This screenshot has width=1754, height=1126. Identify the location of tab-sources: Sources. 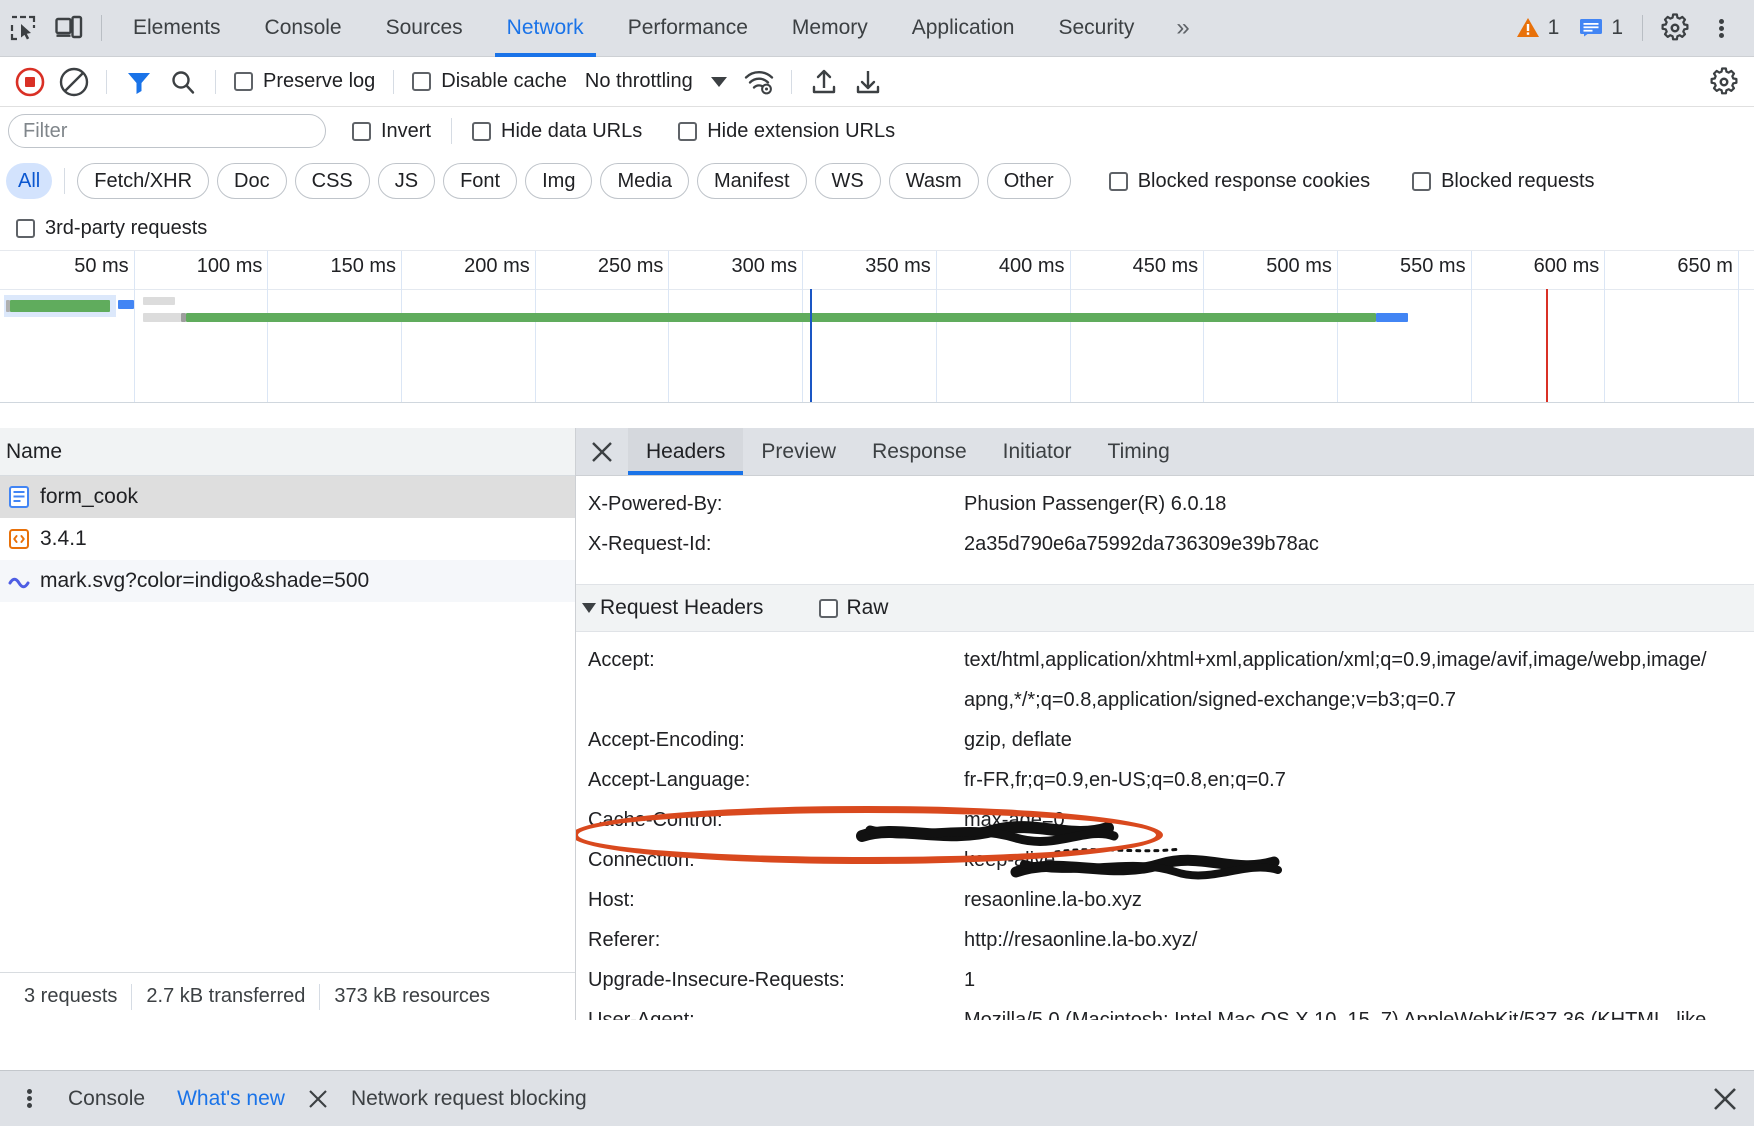
(424, 28).